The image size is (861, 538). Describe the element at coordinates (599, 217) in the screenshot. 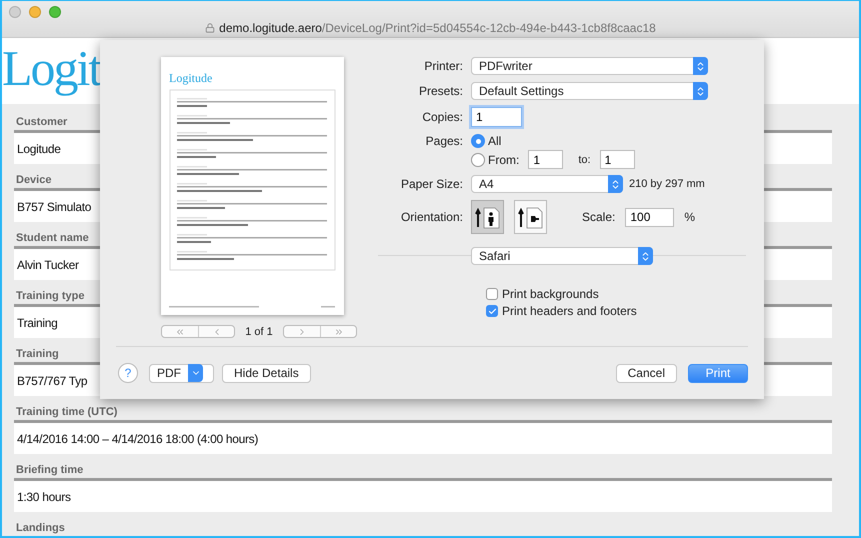

I see `scale-label: Scale:` at that location.